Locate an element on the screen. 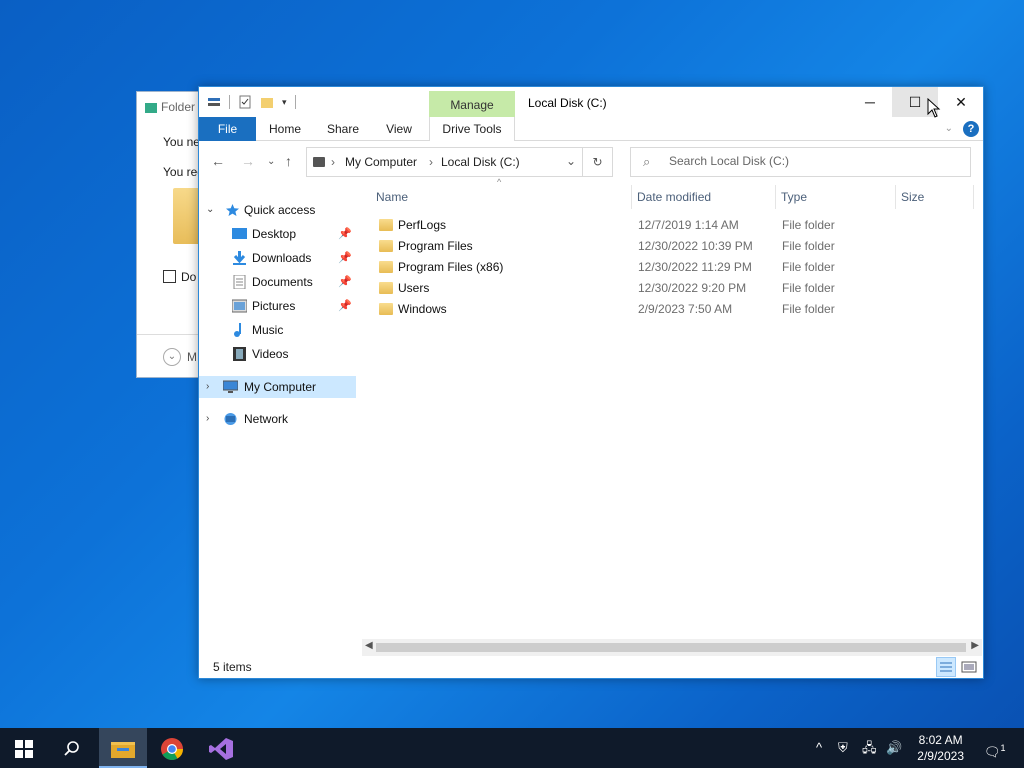  scrollbar-thumb is located at coordinates (671, 647).